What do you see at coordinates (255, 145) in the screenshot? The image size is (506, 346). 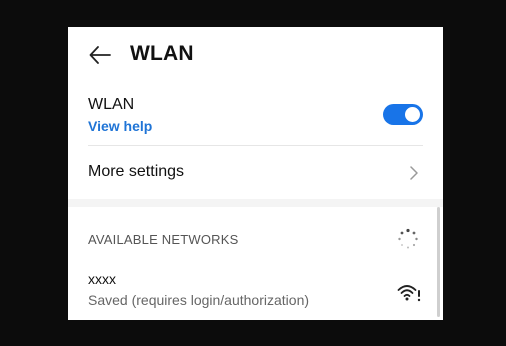 I see `divider` at bounding box center [255, 145].